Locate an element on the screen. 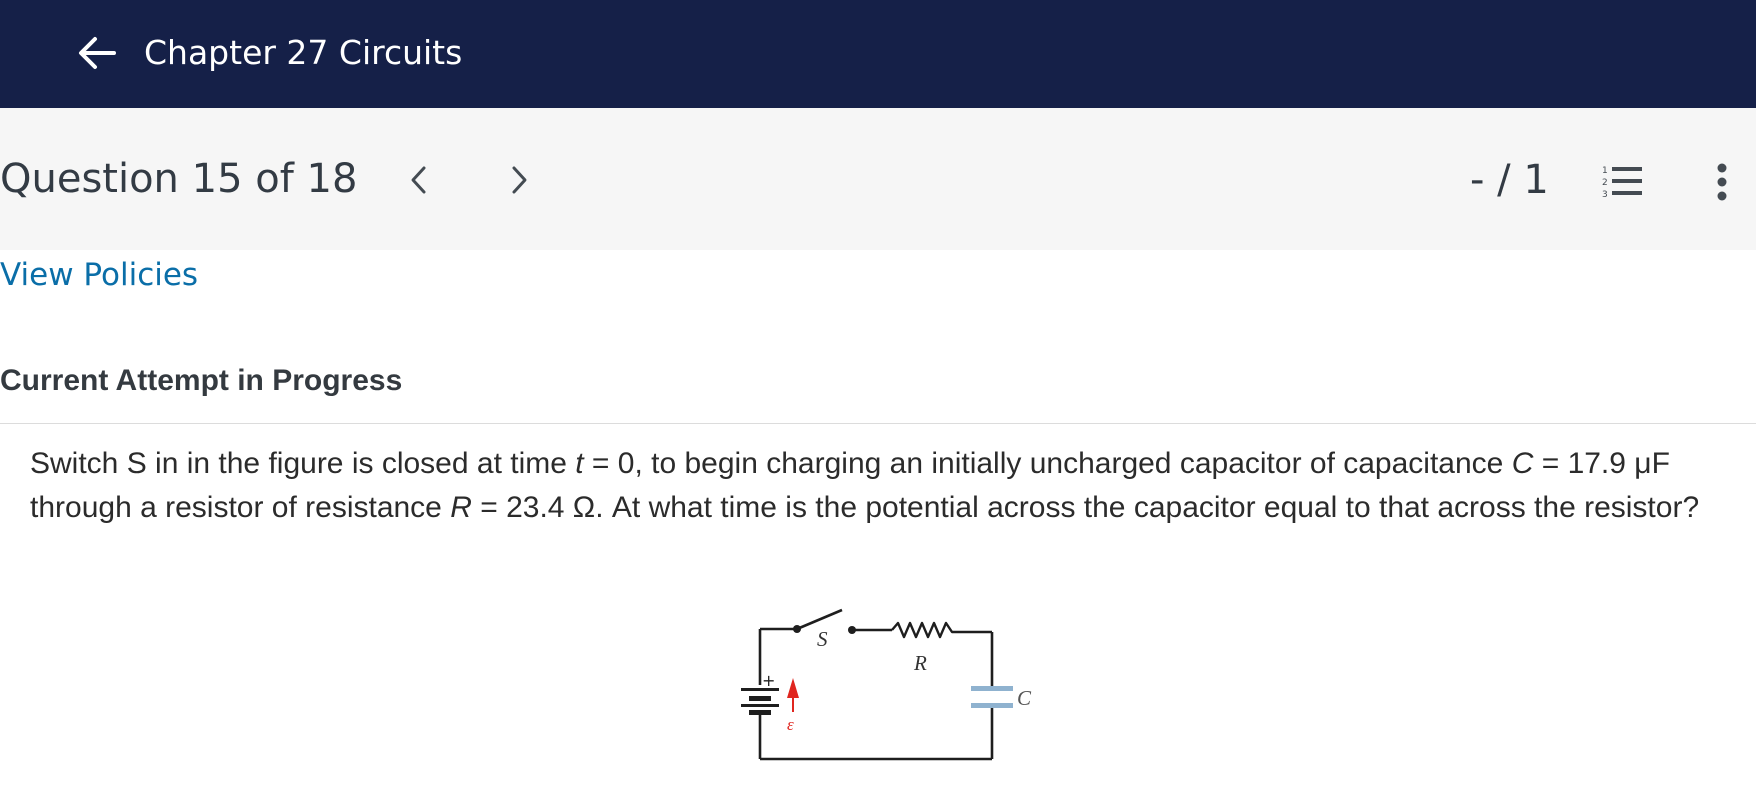 The image size is (1756, 795). chevron-left-icon is located at coordinates (418, 180).